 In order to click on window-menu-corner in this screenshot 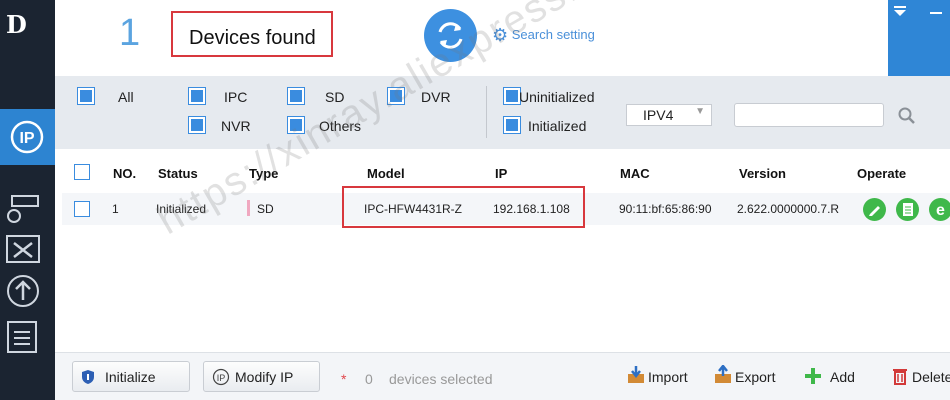, I will do `click(919, 38)`.